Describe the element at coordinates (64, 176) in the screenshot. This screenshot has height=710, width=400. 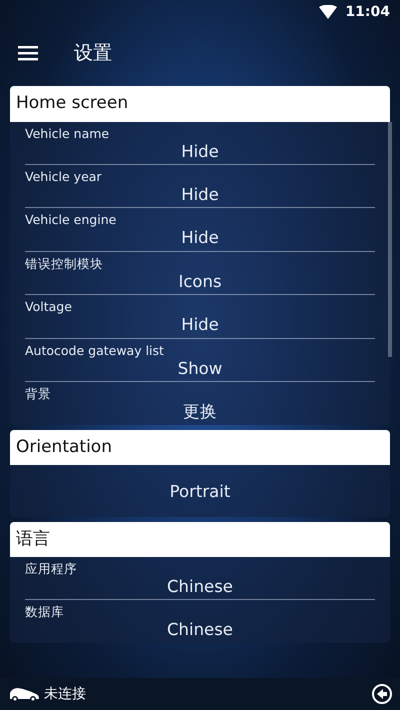
I see `setting-label: Vehicle year` at that location.